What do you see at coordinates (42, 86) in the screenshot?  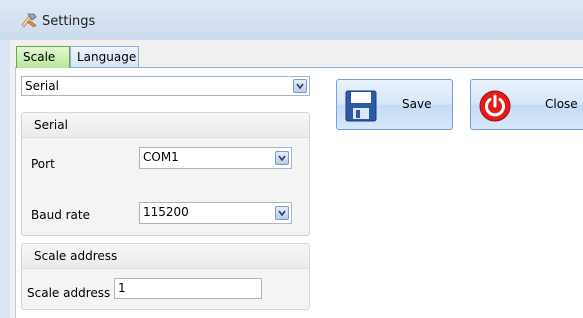 I see `connection-type-value: Serial` at bounding box center [42, 86].